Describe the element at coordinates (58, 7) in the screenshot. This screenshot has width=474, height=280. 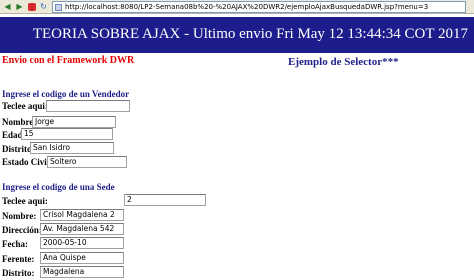
I see `page-icon` at that location.